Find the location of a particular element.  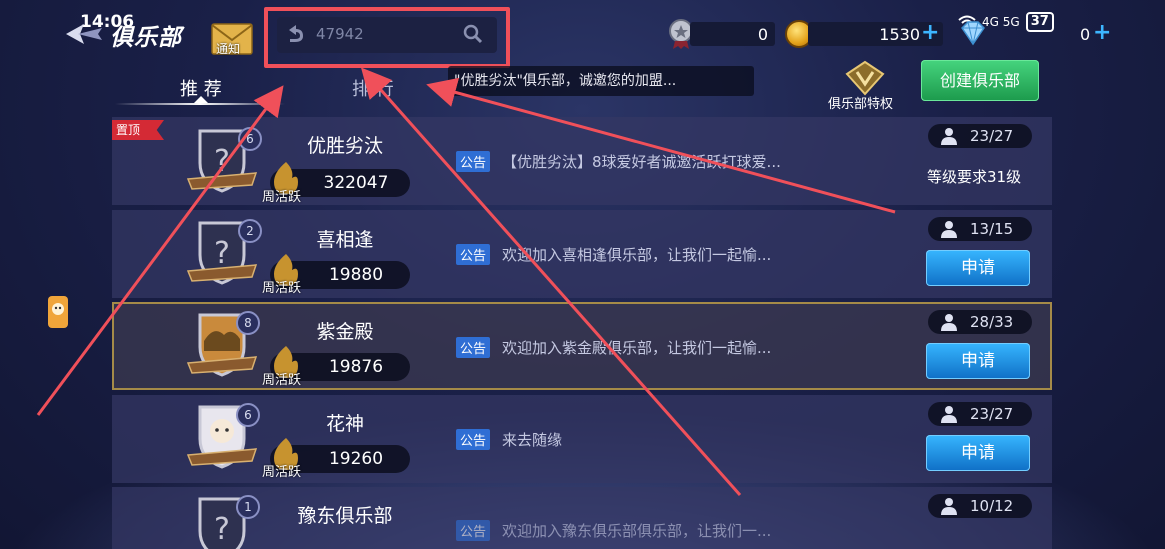

club-name: 喜相逢 is located at coordinates (345, 240).